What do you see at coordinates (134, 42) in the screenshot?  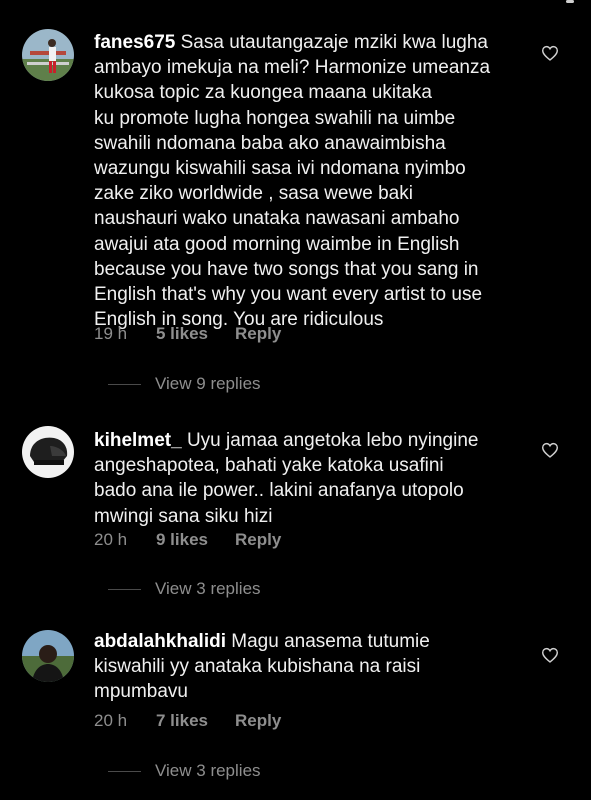 I see `comment-username: fanes675` at bounding box center [134, 42].